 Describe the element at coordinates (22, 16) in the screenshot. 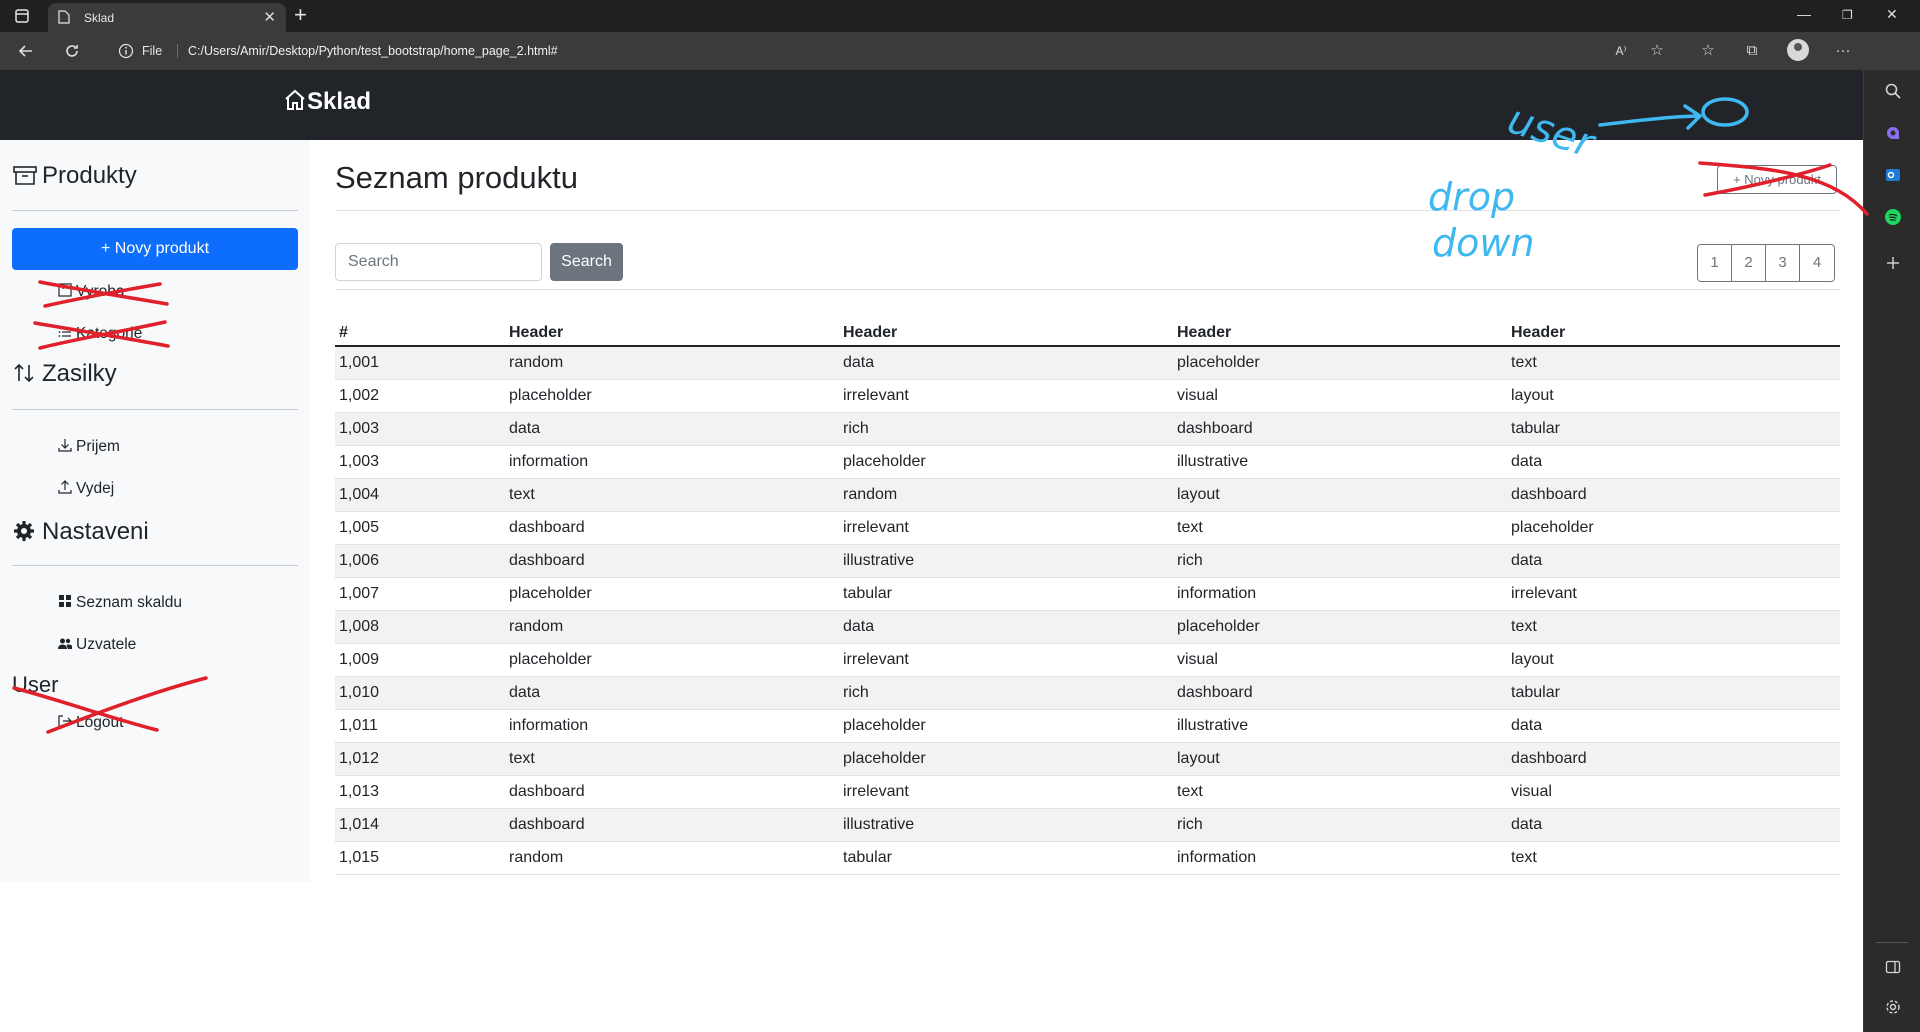

I see `window-menu-icon` at that location.